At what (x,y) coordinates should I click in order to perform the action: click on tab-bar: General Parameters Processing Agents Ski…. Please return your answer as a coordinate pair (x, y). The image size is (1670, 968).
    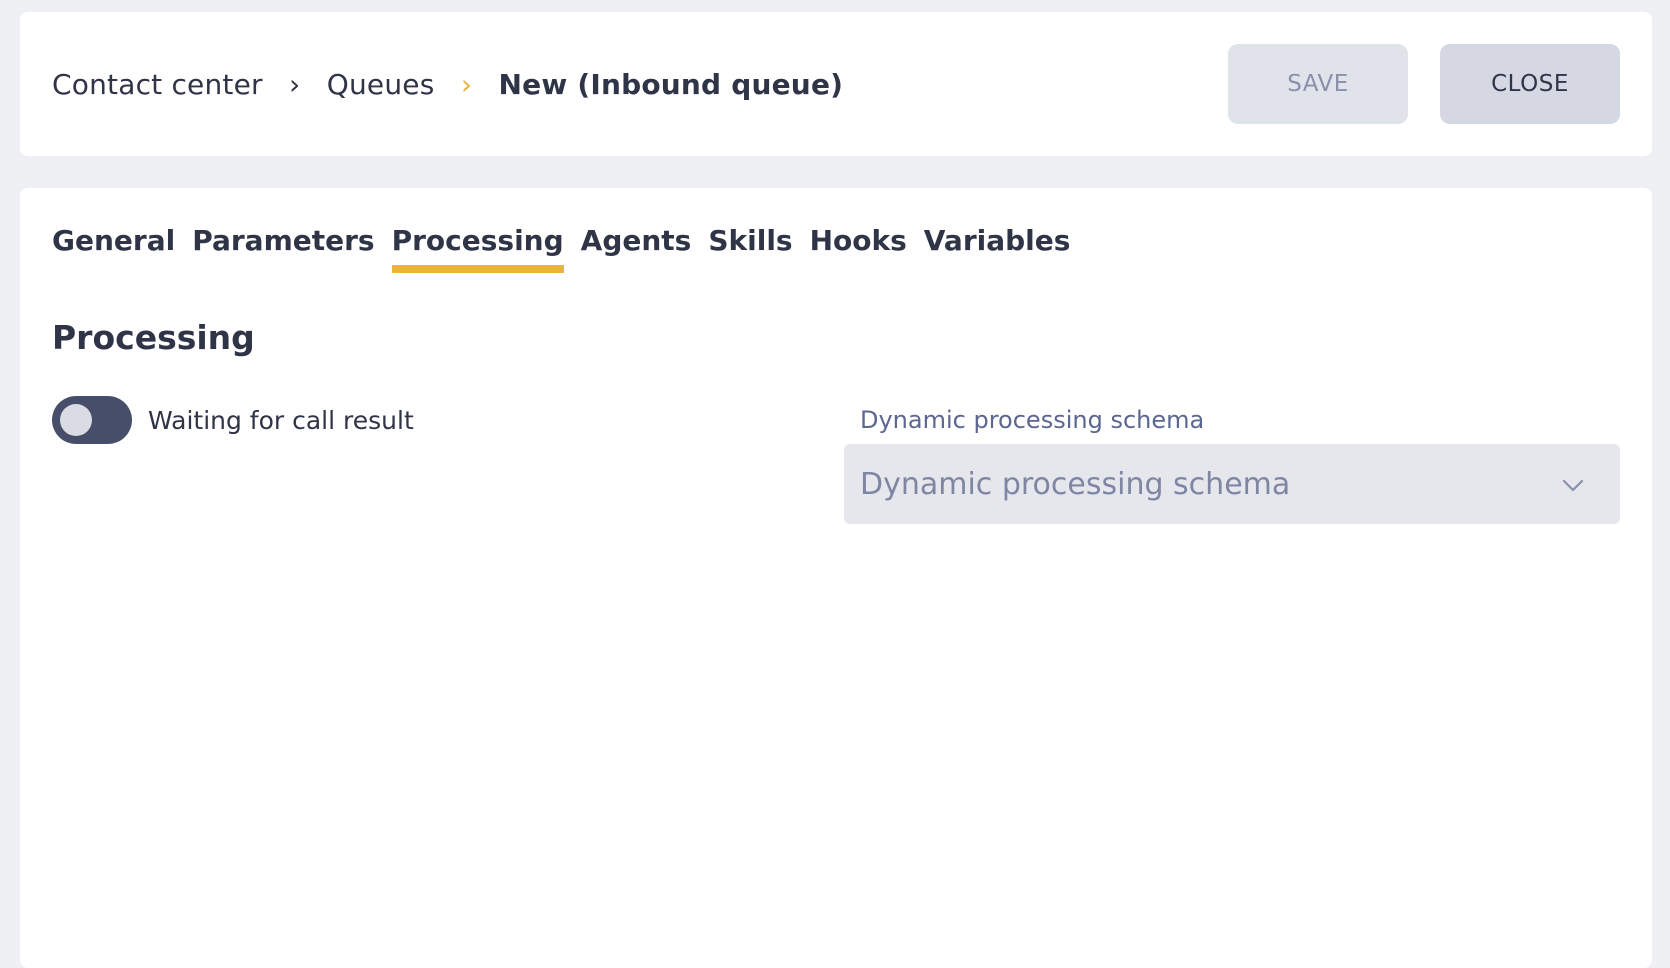
    Looking at the image, I should click on (561, 248).